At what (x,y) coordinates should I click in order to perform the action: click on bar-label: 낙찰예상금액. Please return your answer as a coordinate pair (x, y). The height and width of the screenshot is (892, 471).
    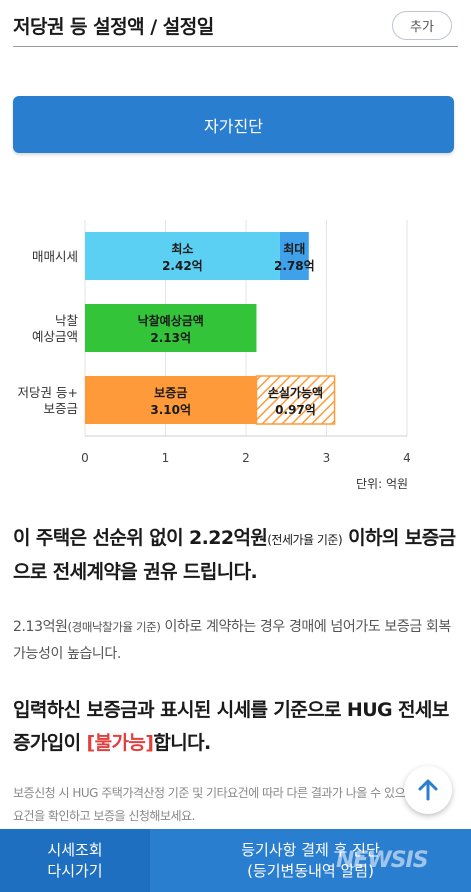
    Looking at the image, I should click on (171, 320).